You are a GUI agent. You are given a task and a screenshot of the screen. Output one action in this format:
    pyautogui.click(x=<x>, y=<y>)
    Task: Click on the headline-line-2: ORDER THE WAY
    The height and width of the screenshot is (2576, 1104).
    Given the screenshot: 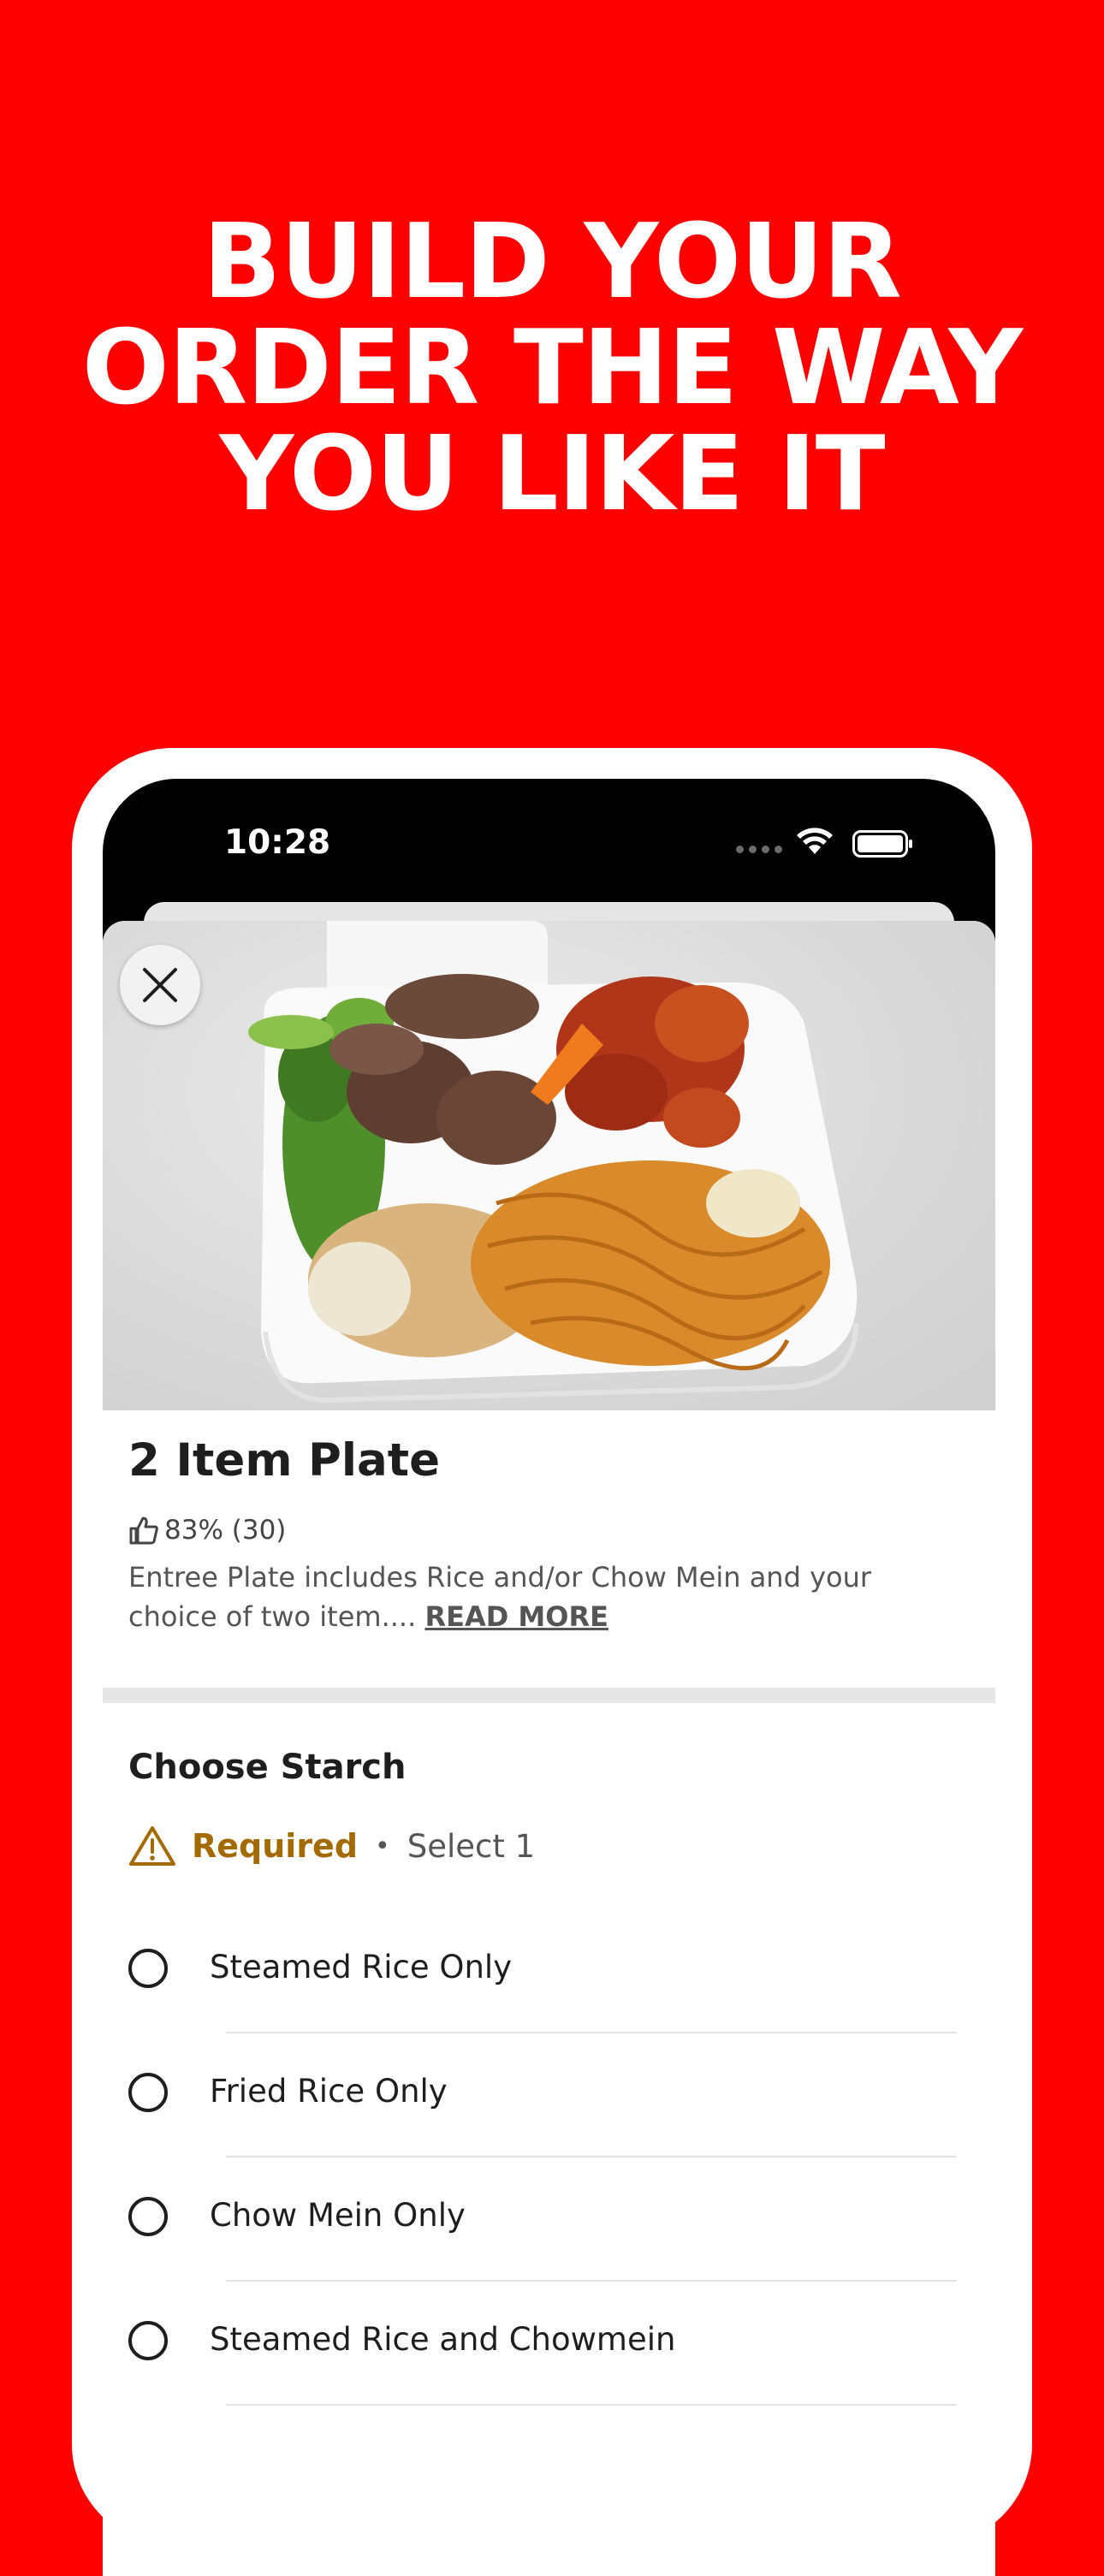 What is the action you would take?
    pyautogui.click(x=552, y=368)
    